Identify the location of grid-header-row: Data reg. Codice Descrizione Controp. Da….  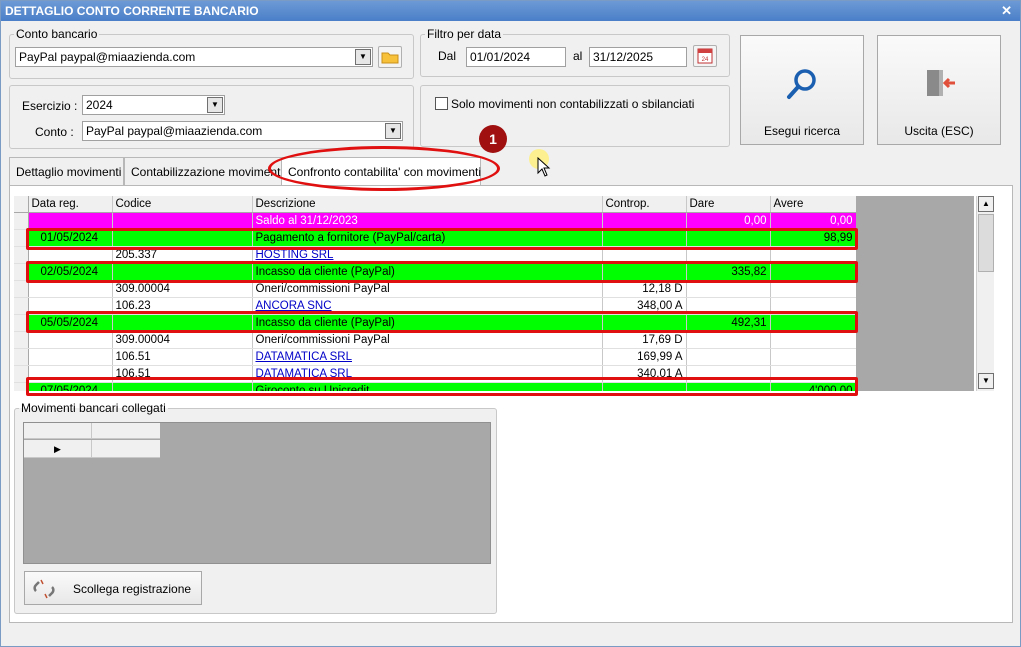
(435, 205).